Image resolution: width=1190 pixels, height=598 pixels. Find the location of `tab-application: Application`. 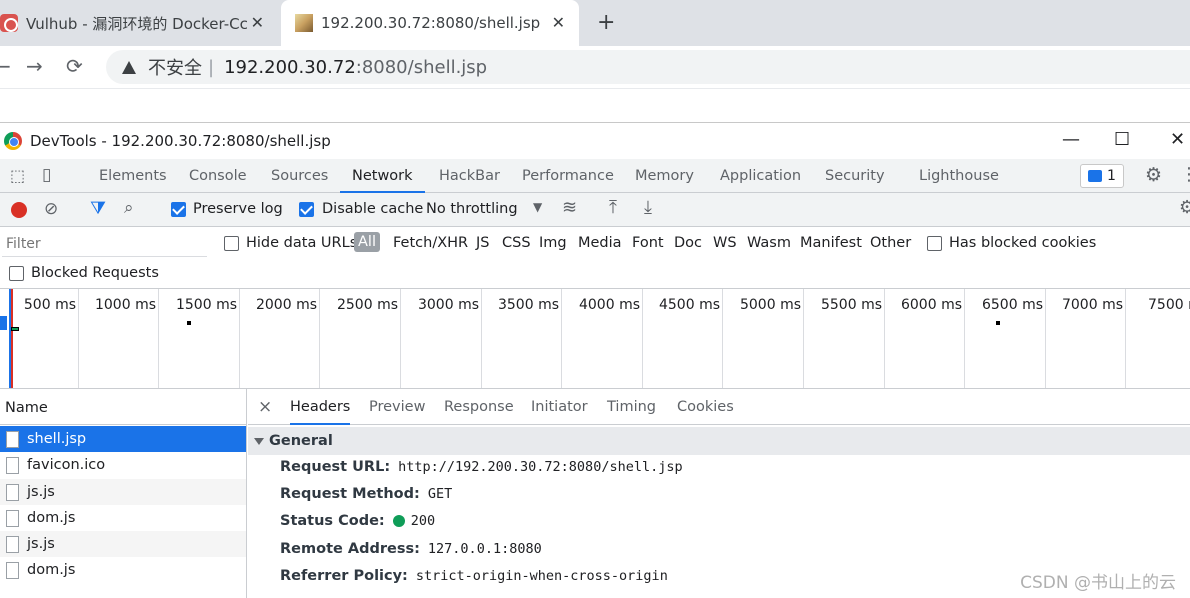

tab-application: Application is located at coordinates (760, 176).